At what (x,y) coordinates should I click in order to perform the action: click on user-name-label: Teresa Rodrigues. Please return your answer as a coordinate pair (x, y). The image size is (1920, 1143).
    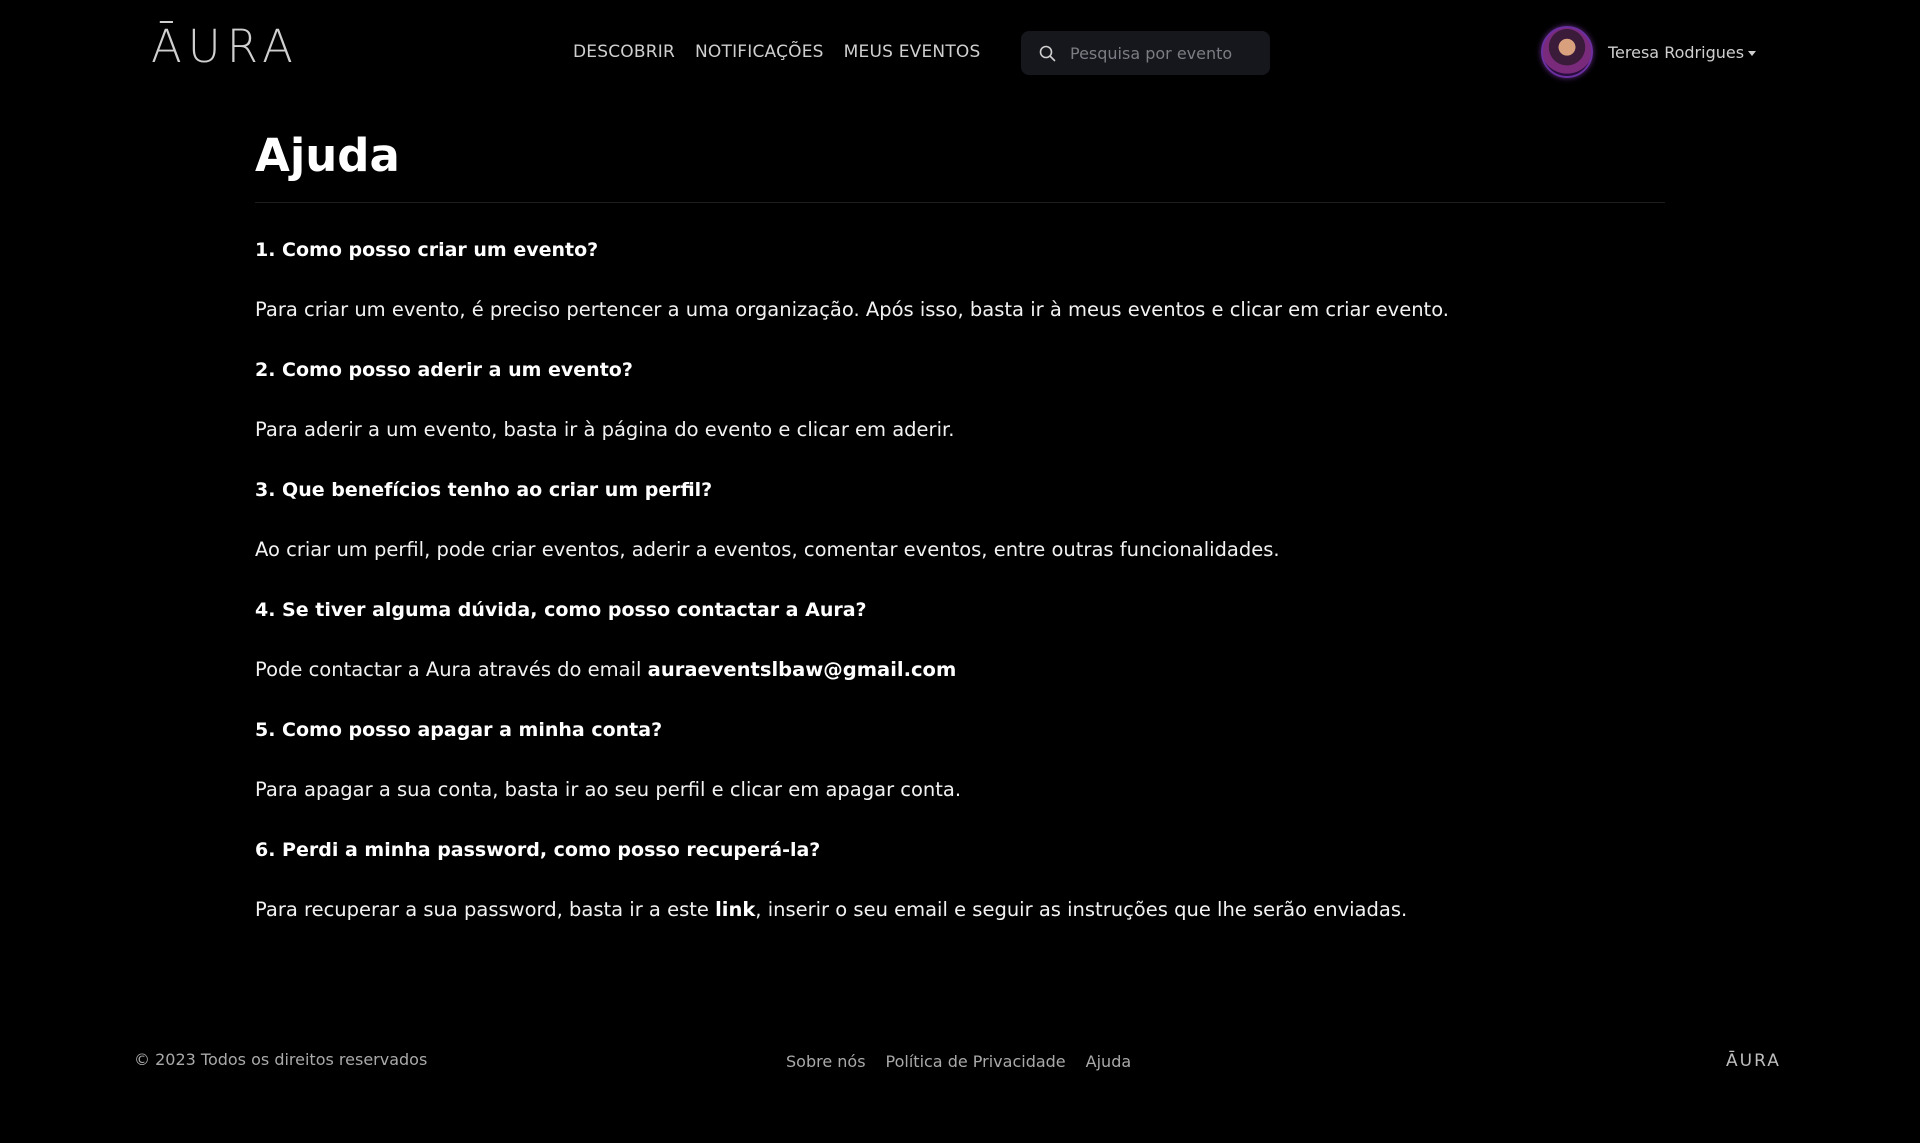
    Looking at the image, I should click on (1676, 52).